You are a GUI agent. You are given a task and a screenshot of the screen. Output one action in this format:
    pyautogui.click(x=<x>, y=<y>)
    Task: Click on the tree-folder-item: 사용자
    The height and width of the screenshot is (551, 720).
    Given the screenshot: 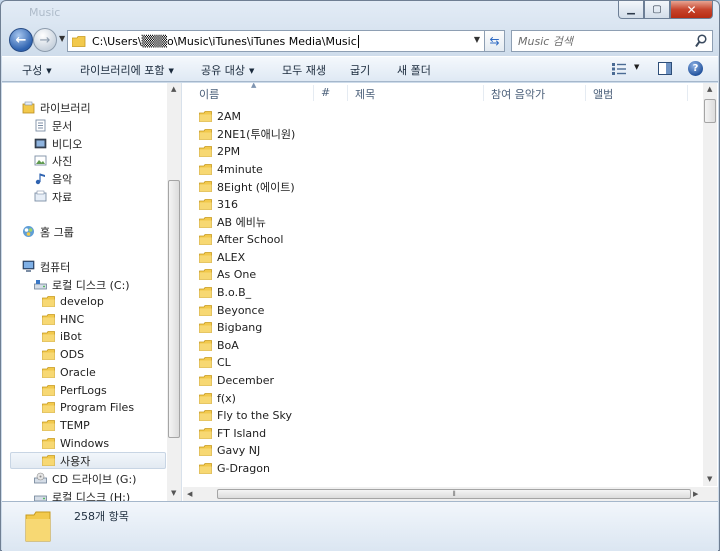 What is the action you would take?
    pyautogui.click(x=88, y=461)
    